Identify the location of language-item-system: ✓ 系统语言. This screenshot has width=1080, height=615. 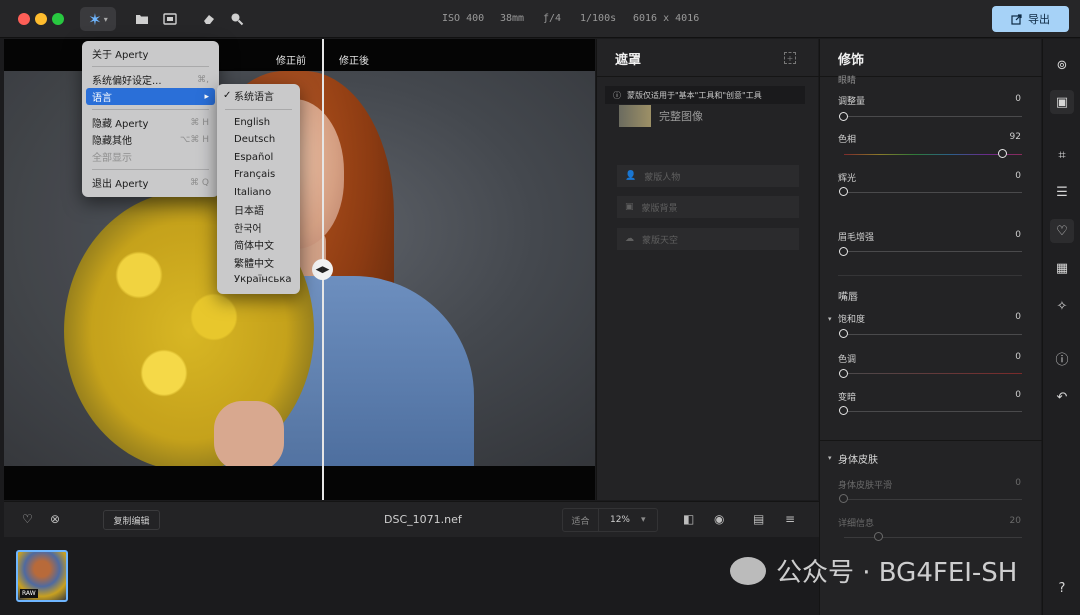
(258, 96).